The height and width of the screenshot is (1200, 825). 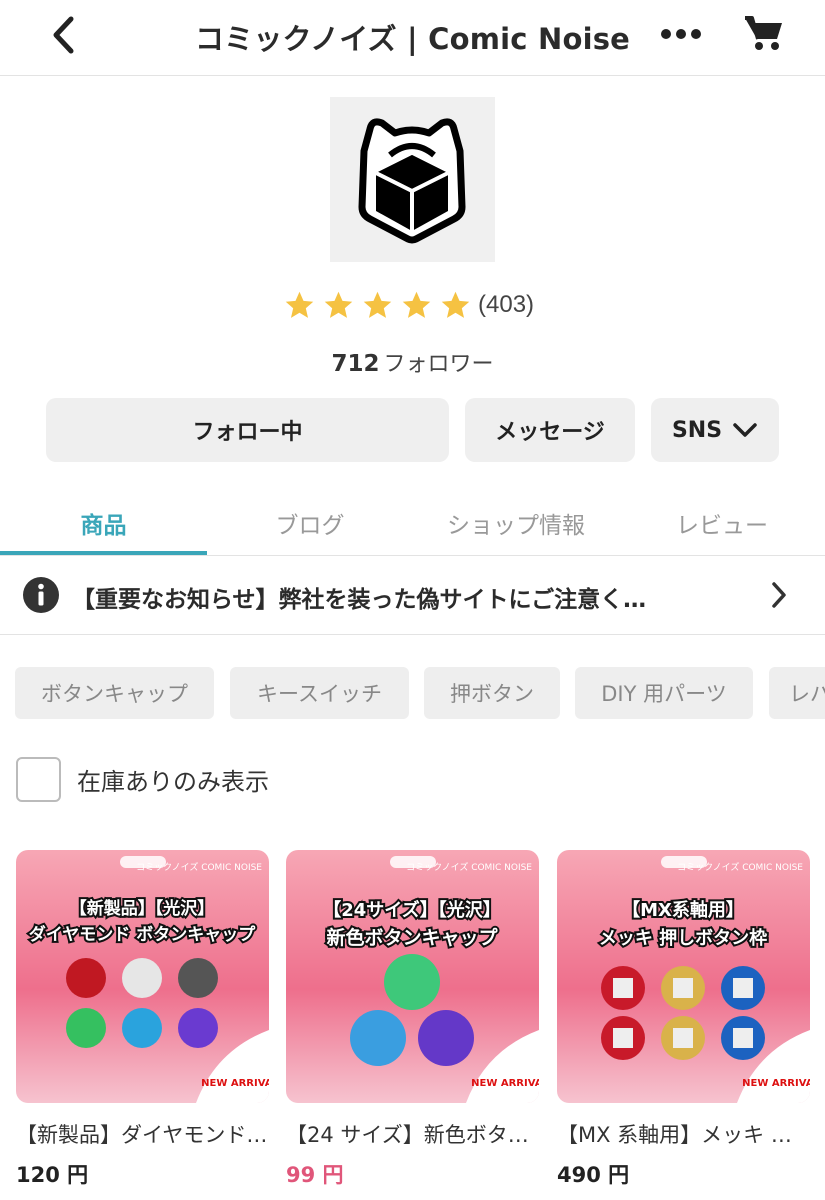 I want to click on sns-dropdown-button: SNS, so click(x=715, y=430).